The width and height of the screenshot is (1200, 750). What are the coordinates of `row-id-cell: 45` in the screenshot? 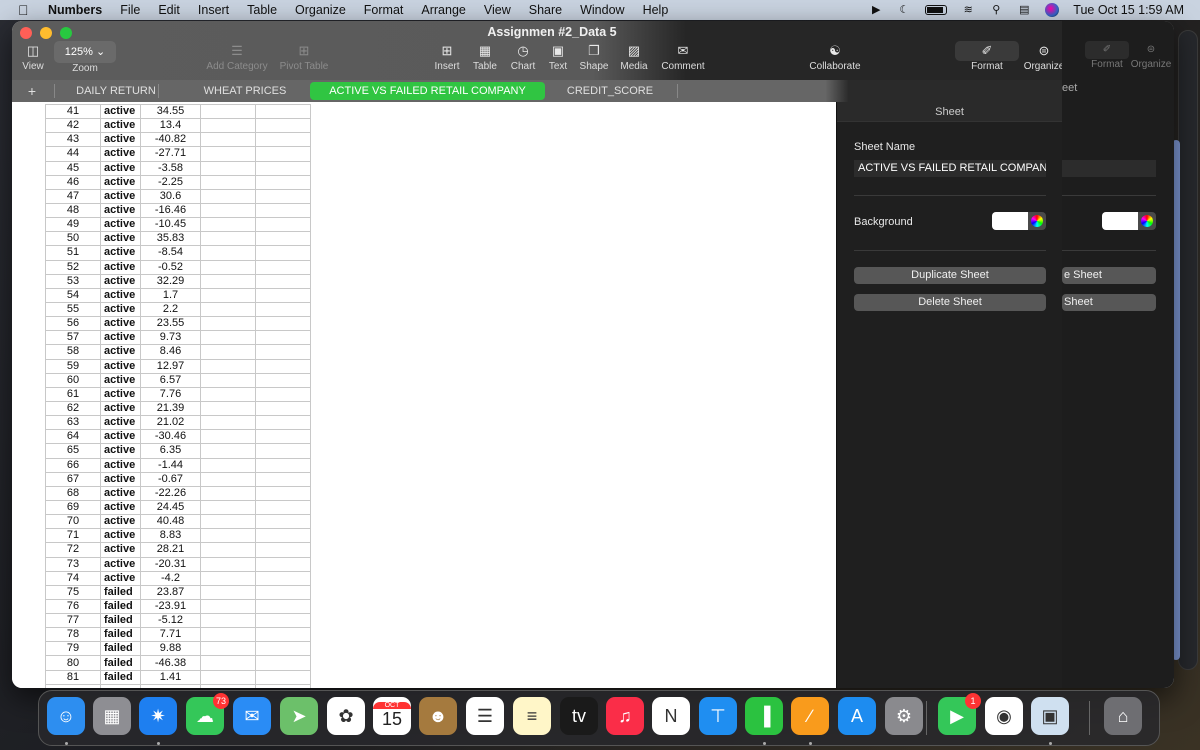 It's located at (73, 168).